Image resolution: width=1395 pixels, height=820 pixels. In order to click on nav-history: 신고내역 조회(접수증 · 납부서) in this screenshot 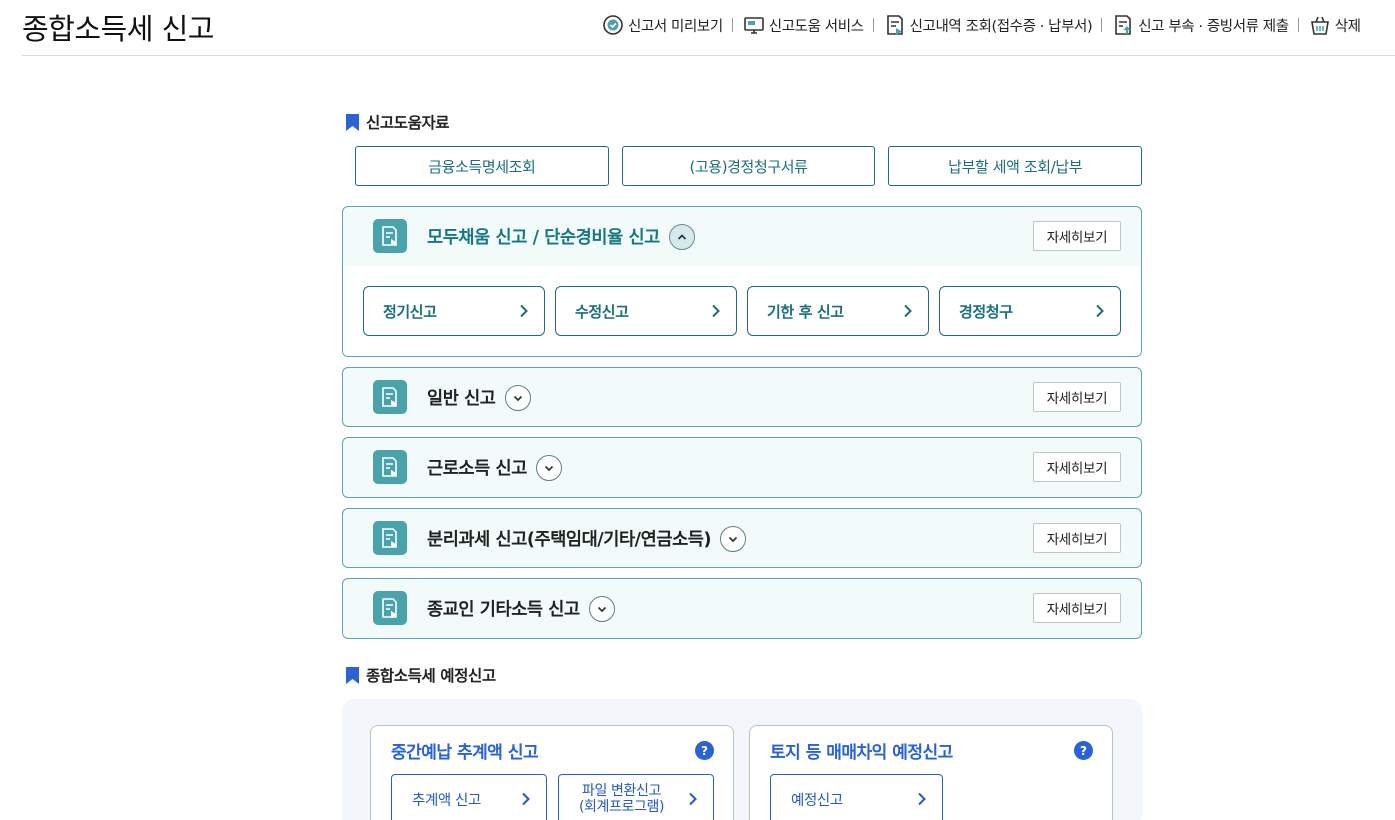, I will do `click(988, 25)`.